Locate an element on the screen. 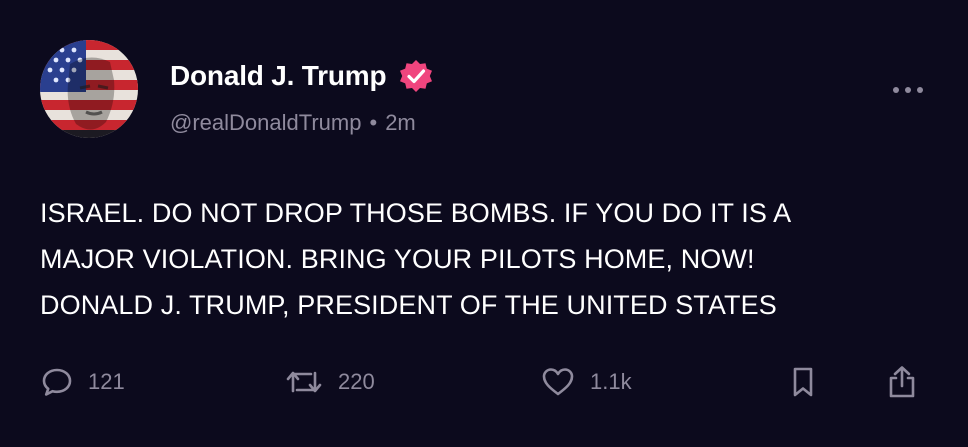 This screenshot has width=968, height=447. bookmark-button is located at coordinates (803, 382).